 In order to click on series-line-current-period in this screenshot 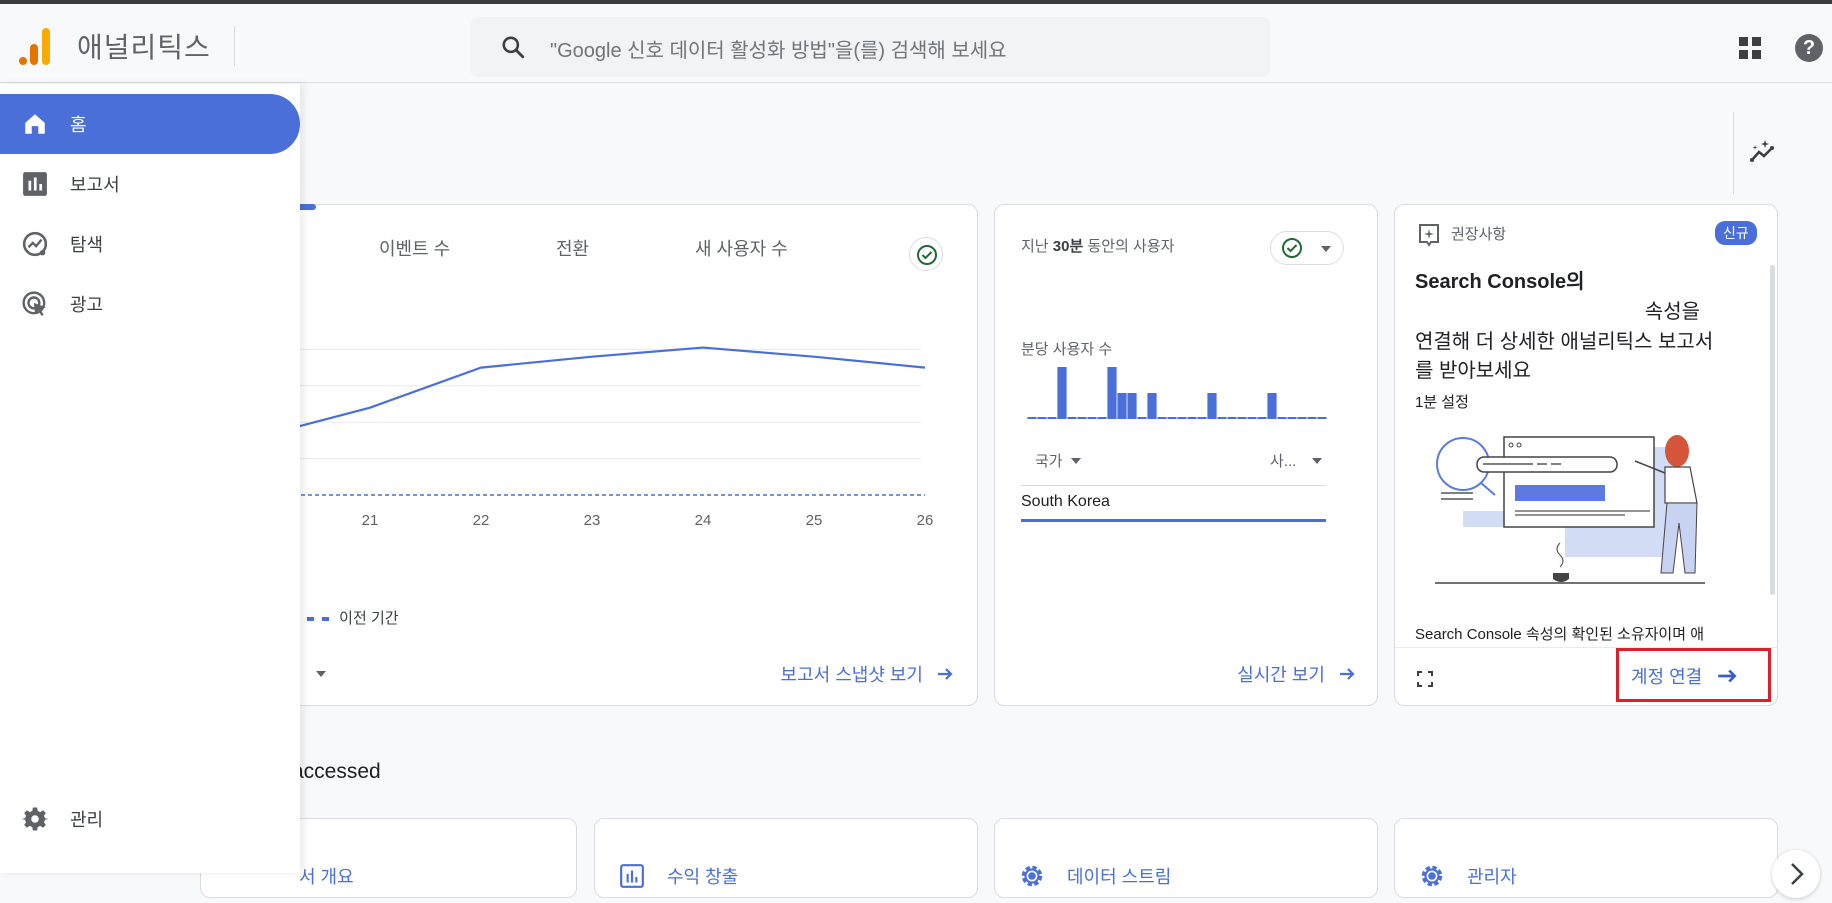, I will do `click(603, 389)`.